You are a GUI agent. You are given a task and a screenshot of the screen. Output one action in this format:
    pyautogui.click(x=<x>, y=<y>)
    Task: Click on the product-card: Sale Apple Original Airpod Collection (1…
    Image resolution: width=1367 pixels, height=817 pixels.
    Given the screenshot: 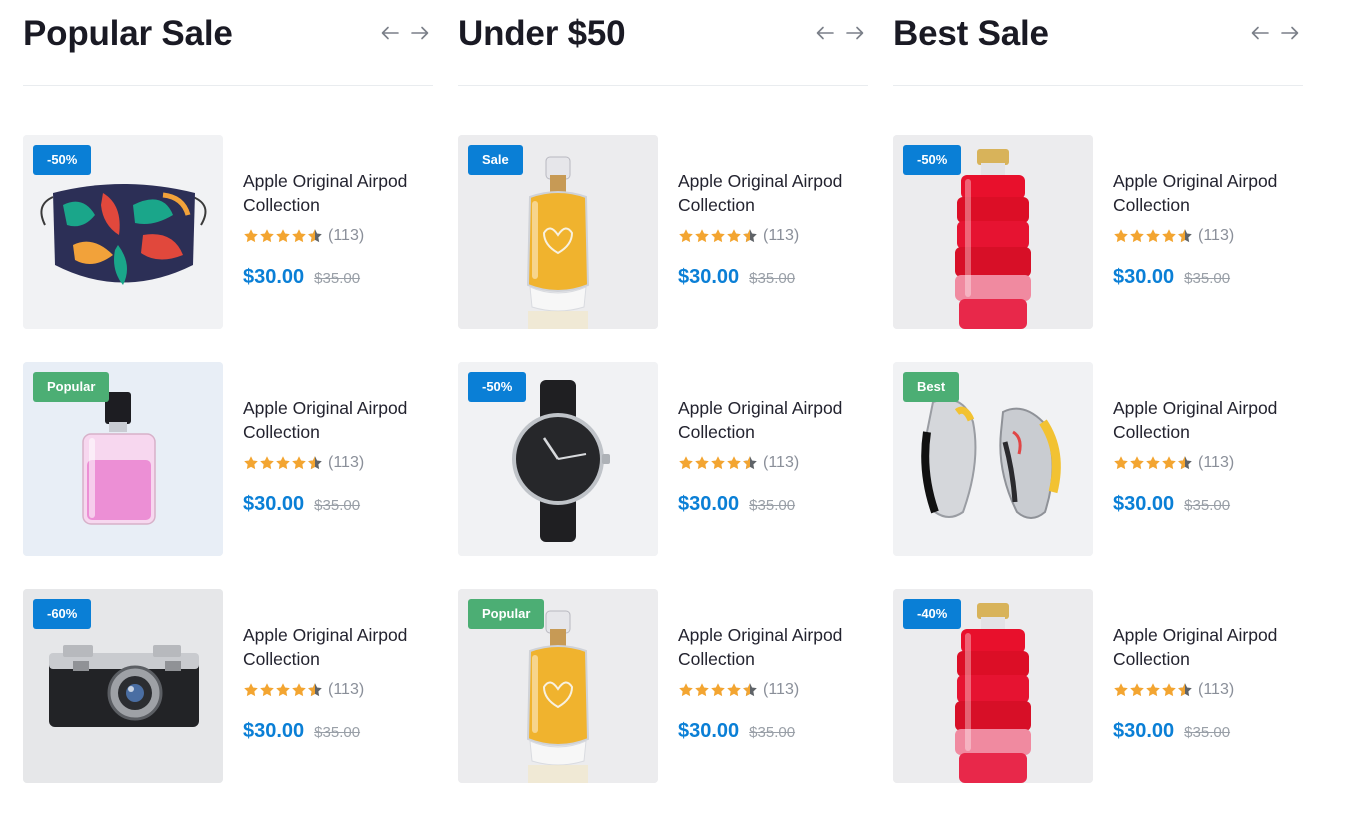 What is the action you would take?
    pyautogui.click(x=663, y=232)
    